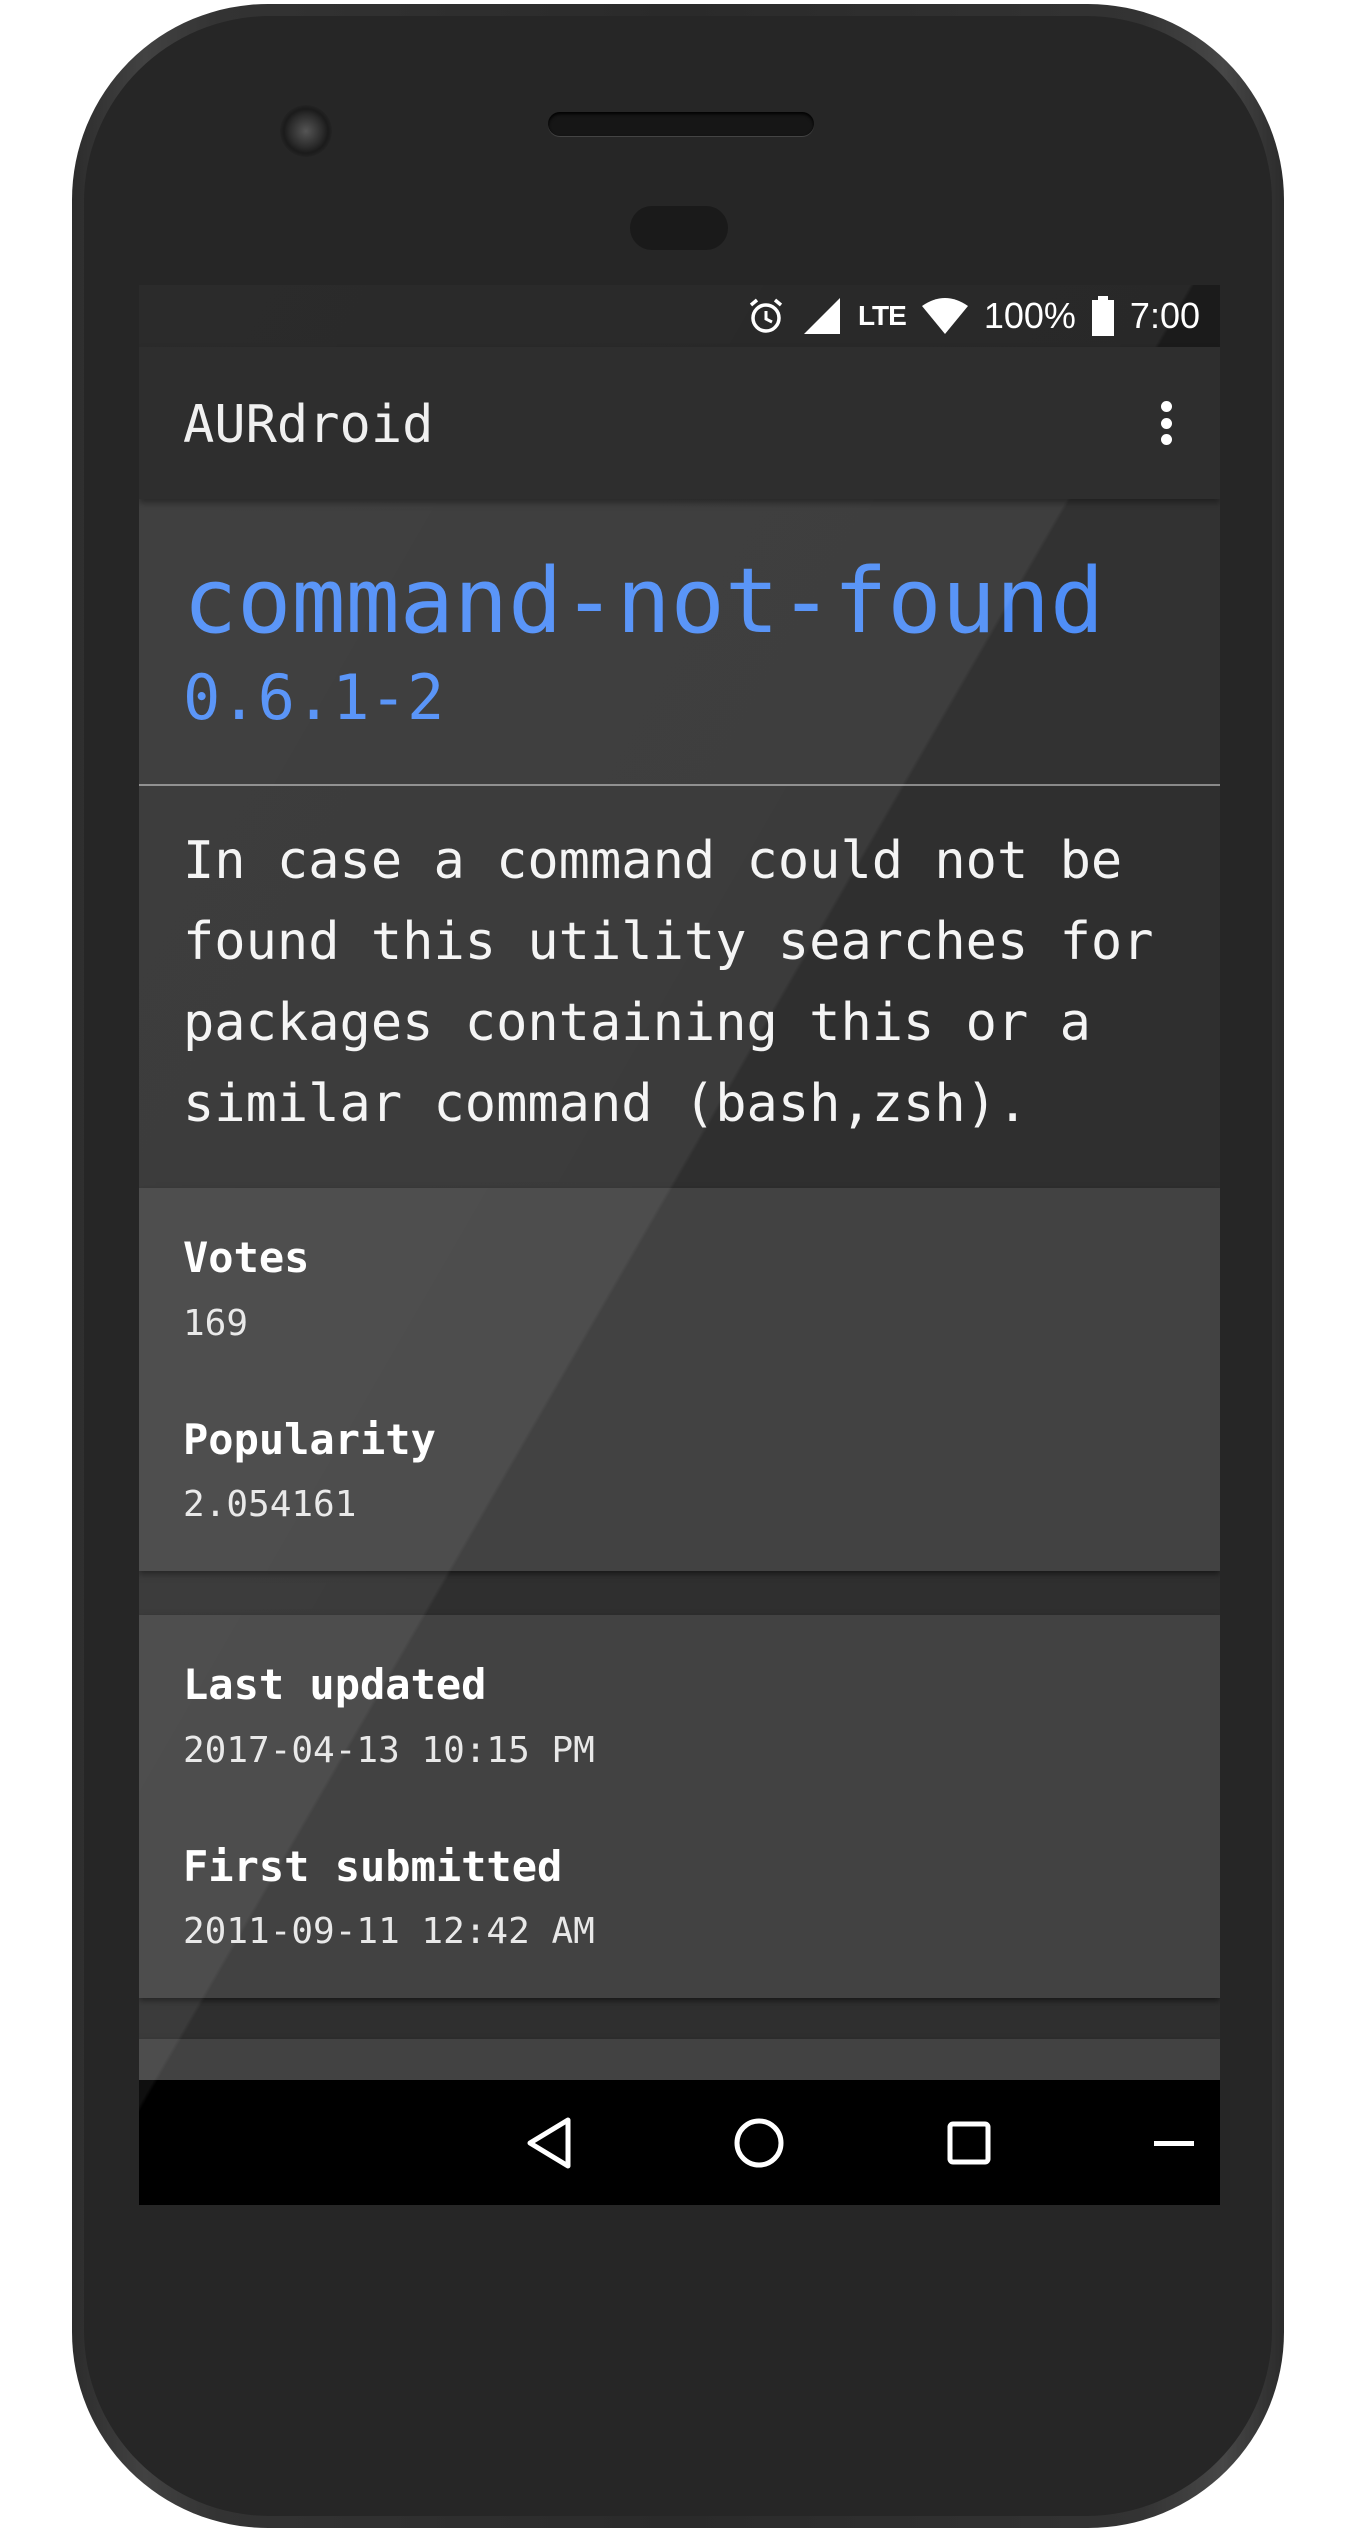 Image resolution: width=1370 pixels, height=2534 pixels. Describe the element at coordinates (1102, 316) in the screenshot. I see `battery-icon` at that location.